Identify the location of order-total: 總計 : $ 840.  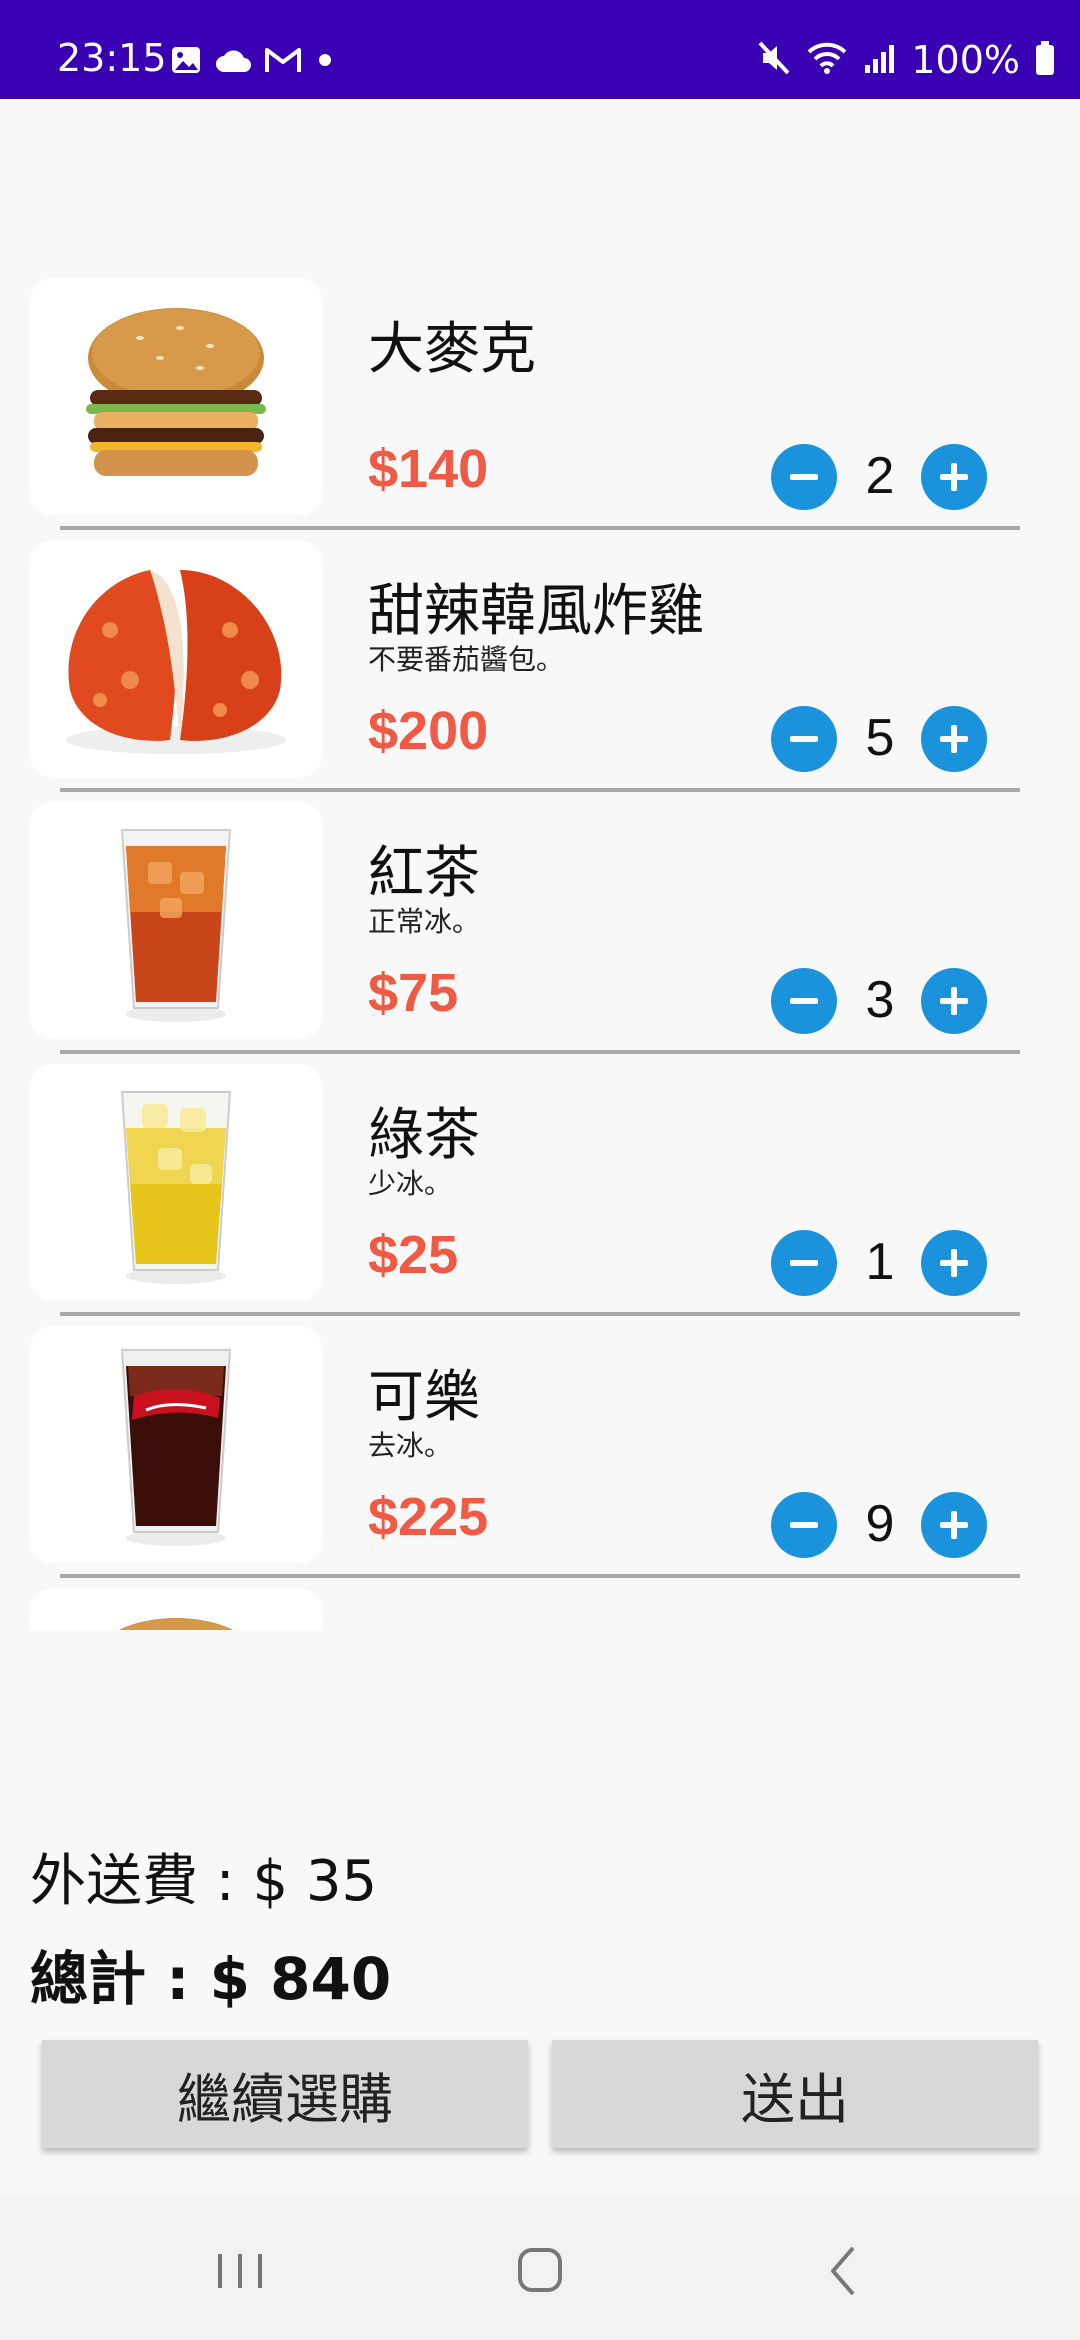
(211, 1979).